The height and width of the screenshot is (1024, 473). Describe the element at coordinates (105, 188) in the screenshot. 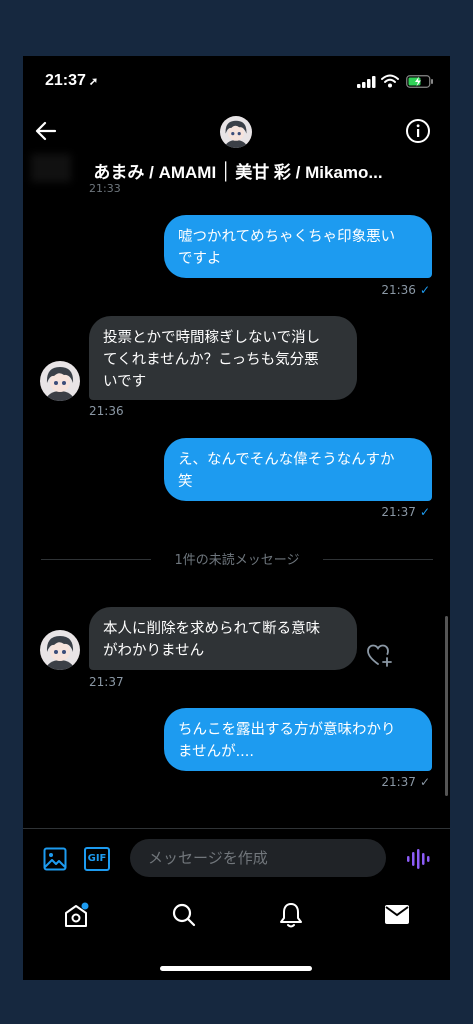

I see `cut-timestamp: 21:33` at that location.